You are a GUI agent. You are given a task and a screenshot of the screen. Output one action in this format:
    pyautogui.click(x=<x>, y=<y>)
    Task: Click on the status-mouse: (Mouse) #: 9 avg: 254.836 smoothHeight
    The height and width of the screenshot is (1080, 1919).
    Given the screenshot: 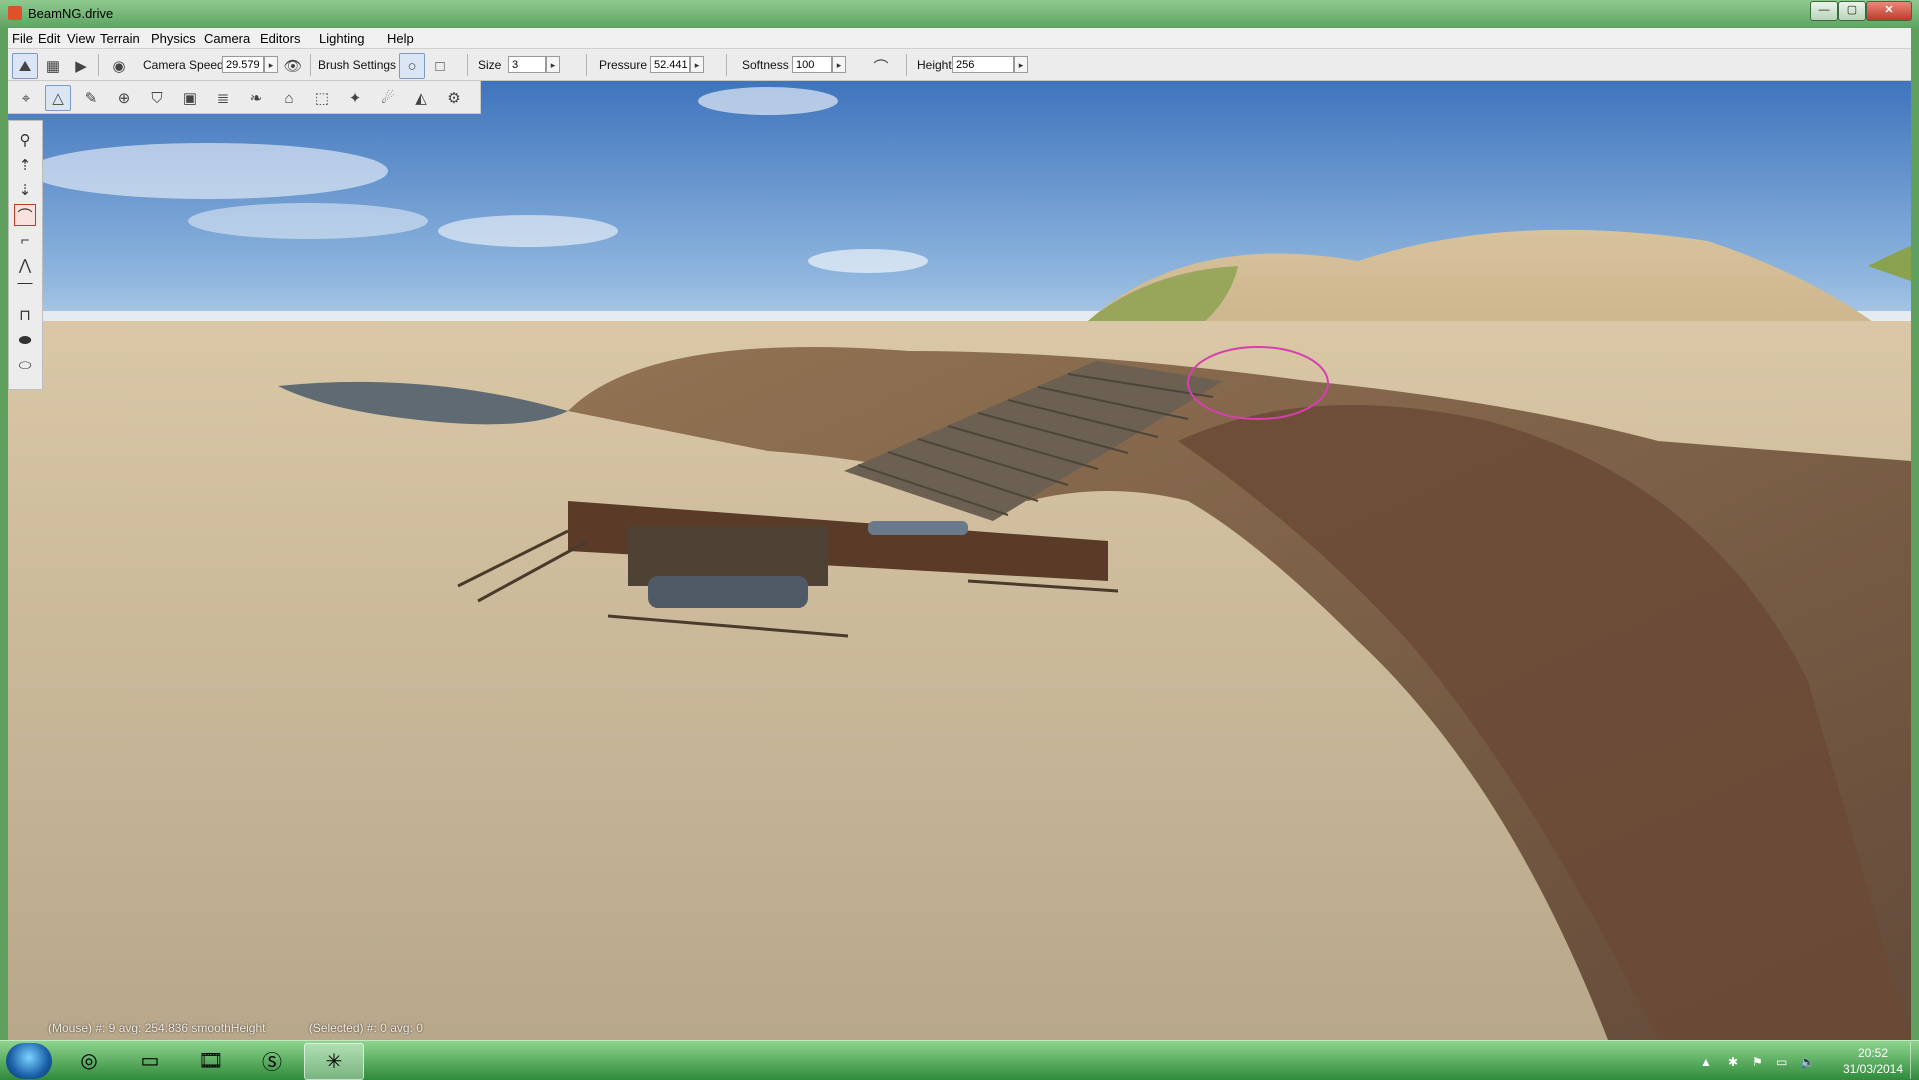 What is the action you would take?
    pyautogui.click(x=157, y=1028)
    